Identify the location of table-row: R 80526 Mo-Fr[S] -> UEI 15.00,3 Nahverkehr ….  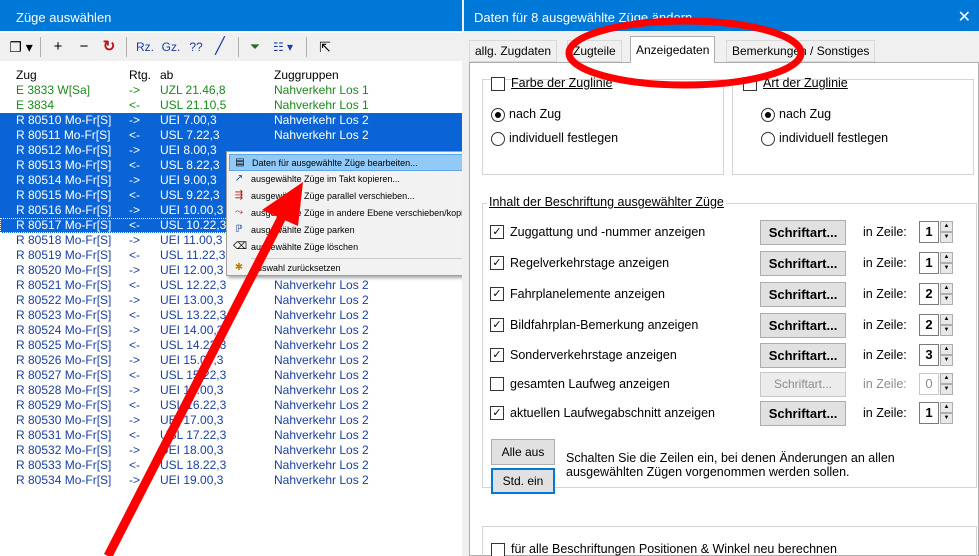
(231, 360).